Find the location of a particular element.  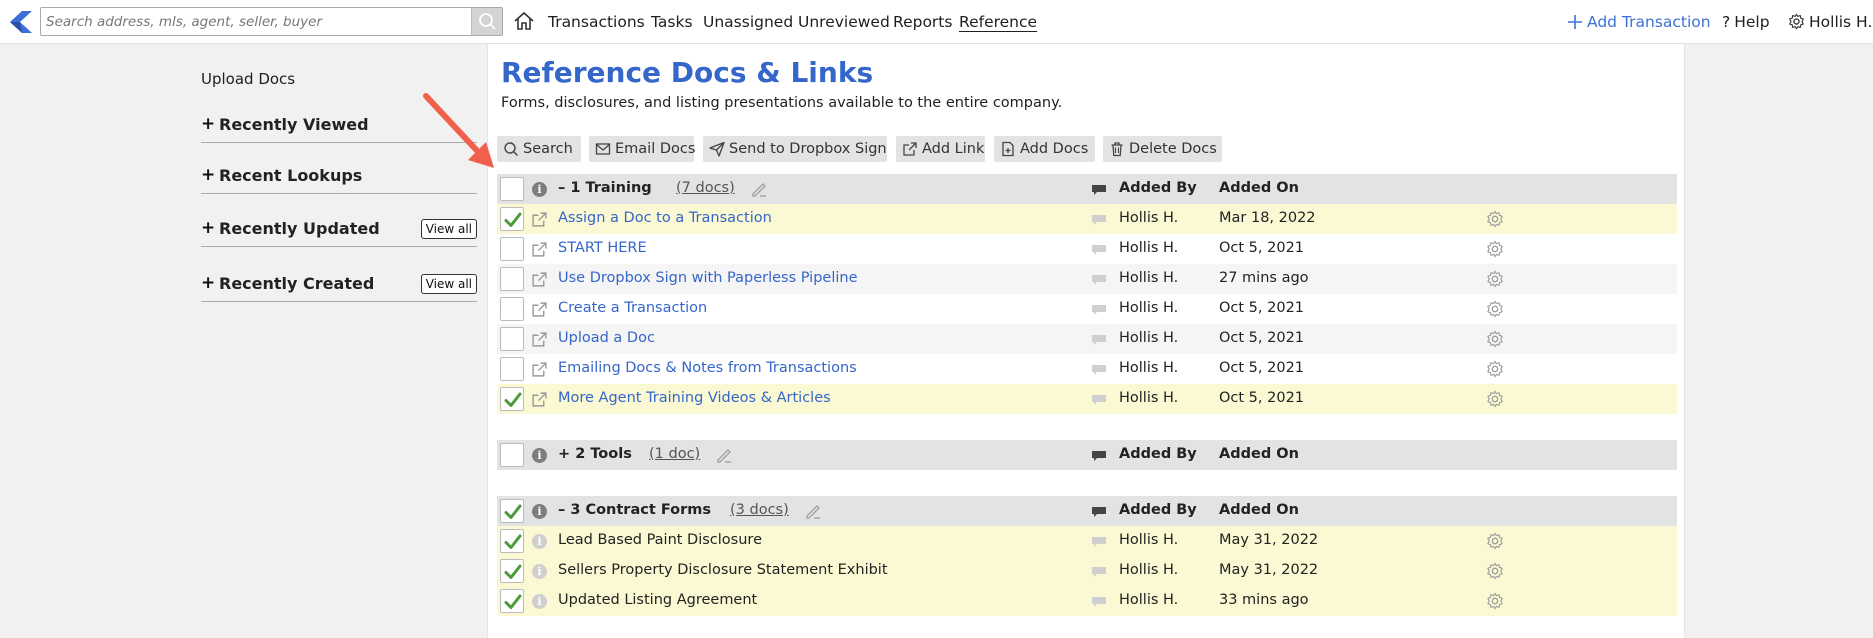

user-menu: Hollis H. is located at coordinates (1830, 22).